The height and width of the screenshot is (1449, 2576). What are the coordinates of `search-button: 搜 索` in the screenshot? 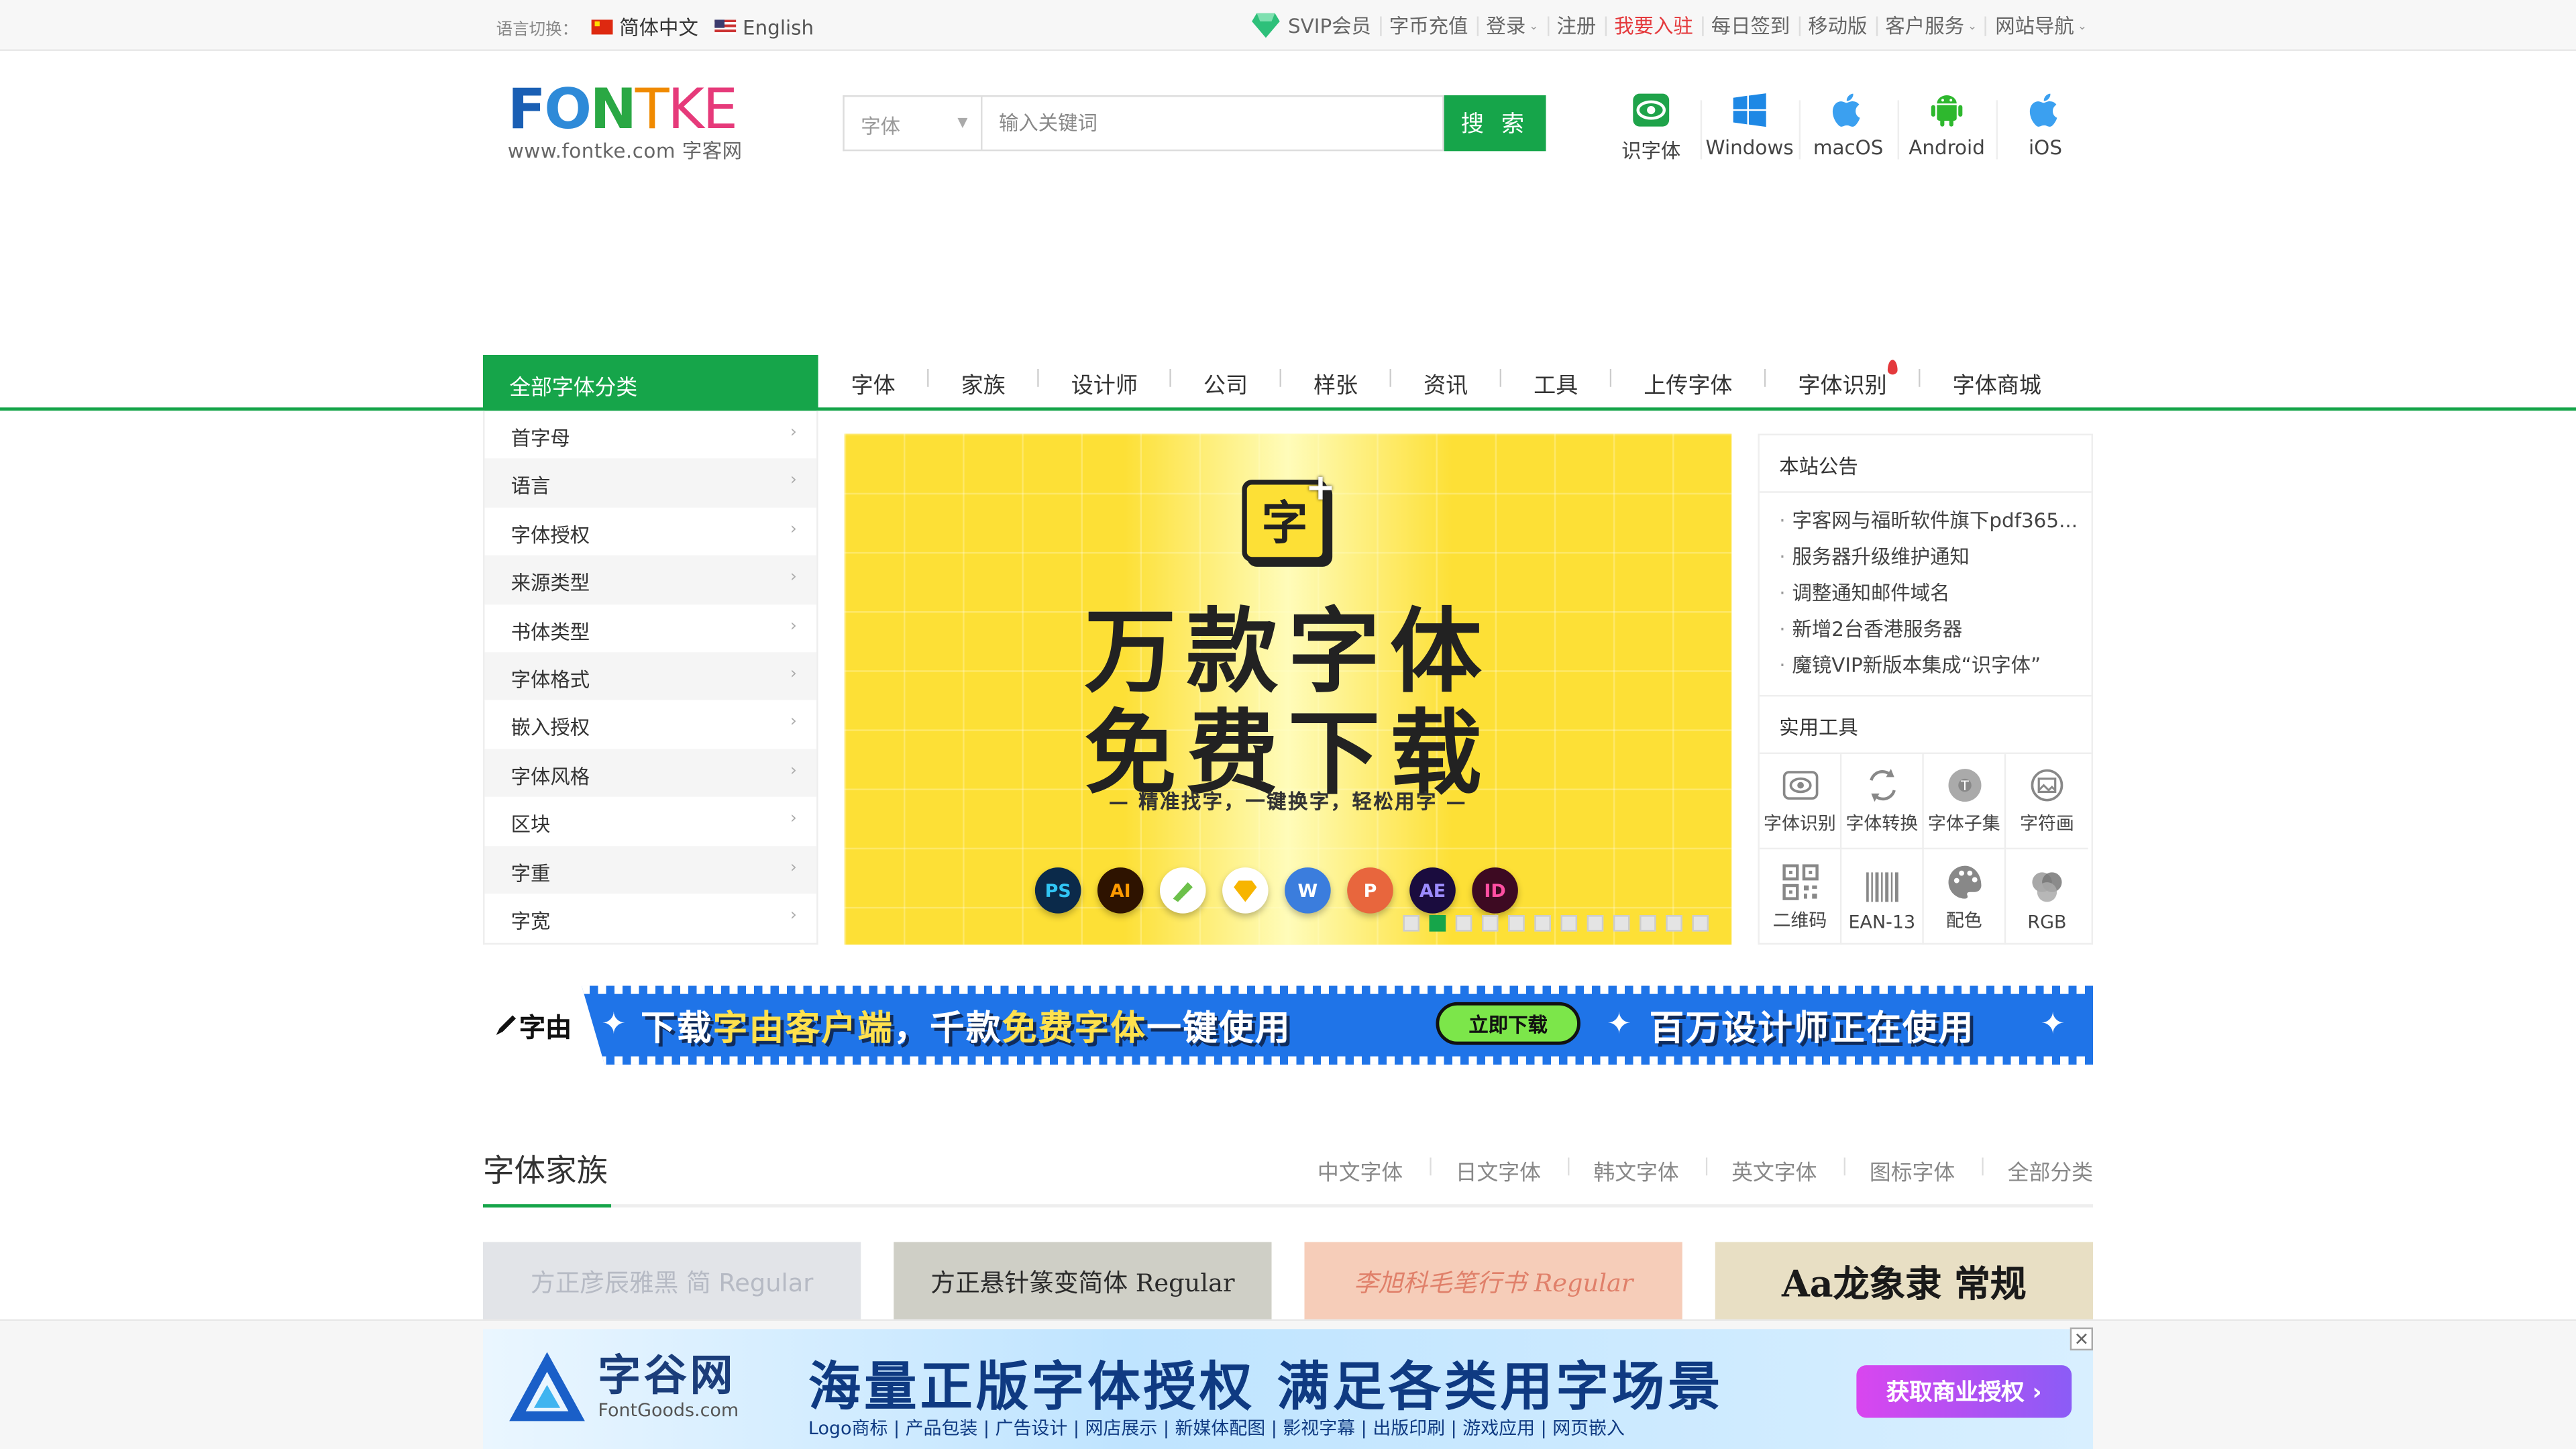 It's located at (1495, 123).